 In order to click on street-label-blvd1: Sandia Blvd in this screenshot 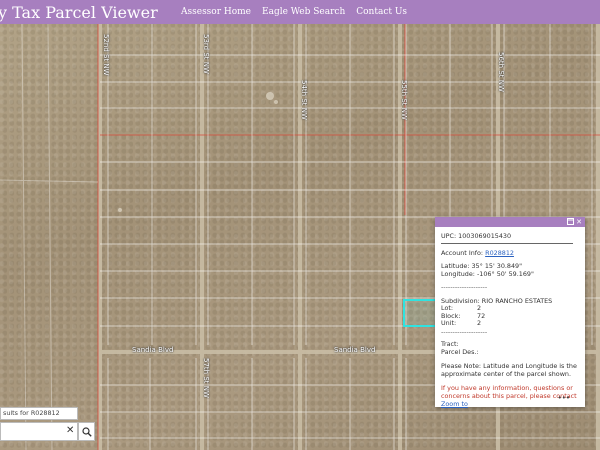, I will do `click(153, 350)`.